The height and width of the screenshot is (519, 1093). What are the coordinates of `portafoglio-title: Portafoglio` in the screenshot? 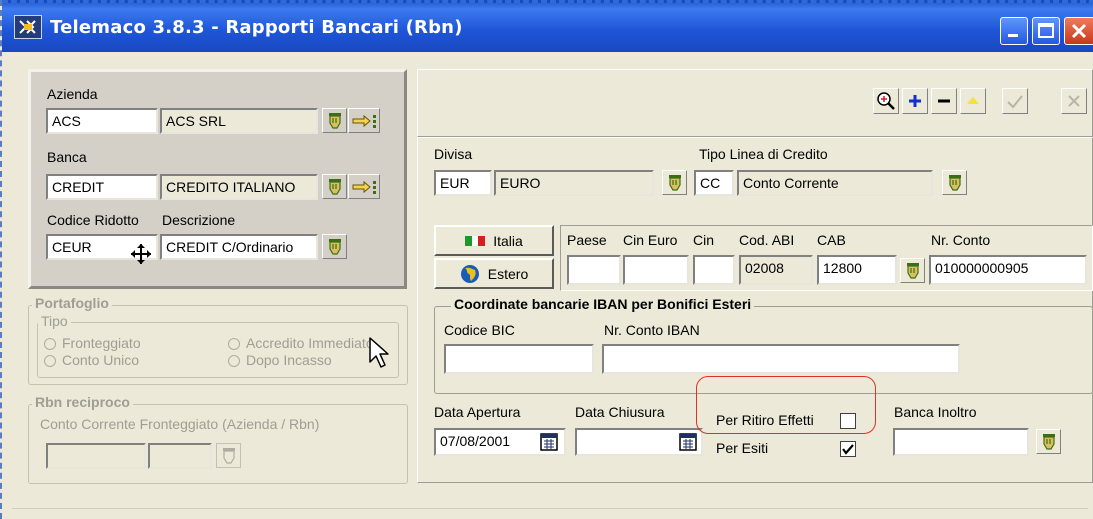 It's located at (72, 303).